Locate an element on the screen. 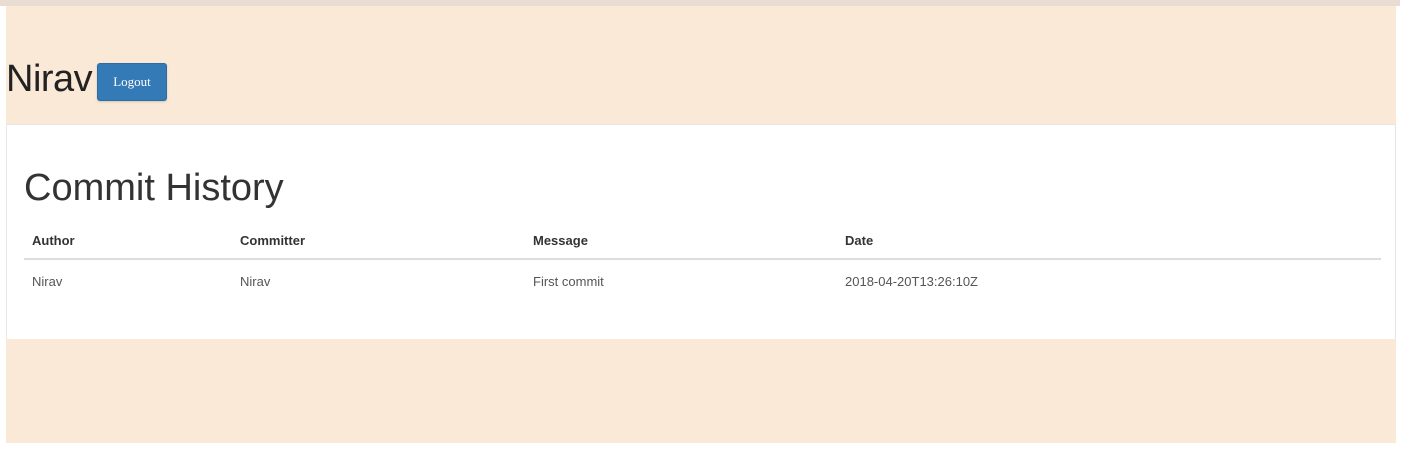 Image resolution: width=1414 pixels, height=468 pixels. column-header-committer: Committer is located at coordinates (378, 241).